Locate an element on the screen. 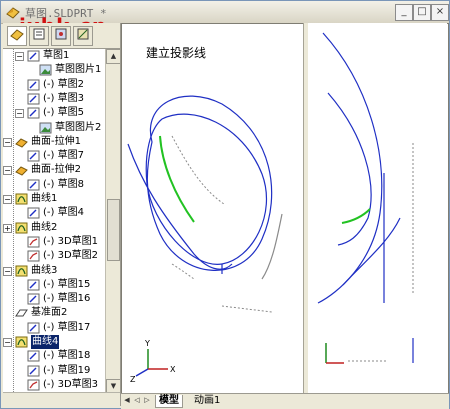 Image resolution: width=450 pixels, height=409 pixels. feature-tree-item-label: (-) 草图16 is located at coordinates (67, 299).